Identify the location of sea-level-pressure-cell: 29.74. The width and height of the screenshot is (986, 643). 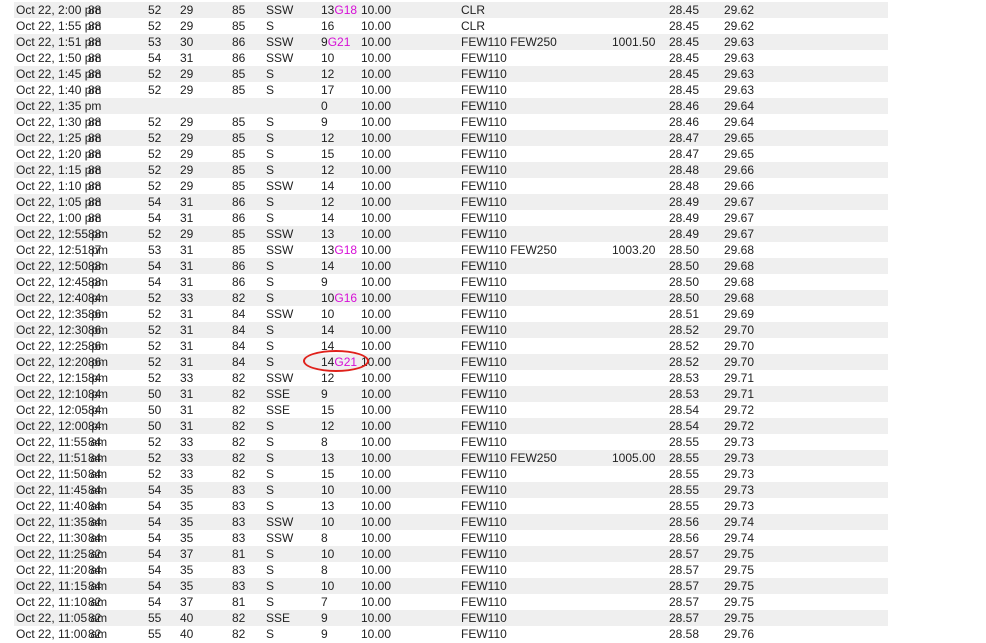
(739, 522).